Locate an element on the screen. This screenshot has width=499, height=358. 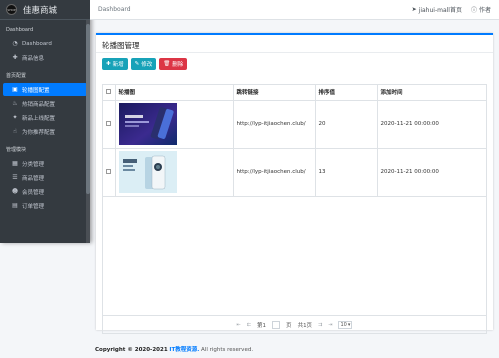
sidebar-scrollbar-thumb is located at coordinates (88, 109).